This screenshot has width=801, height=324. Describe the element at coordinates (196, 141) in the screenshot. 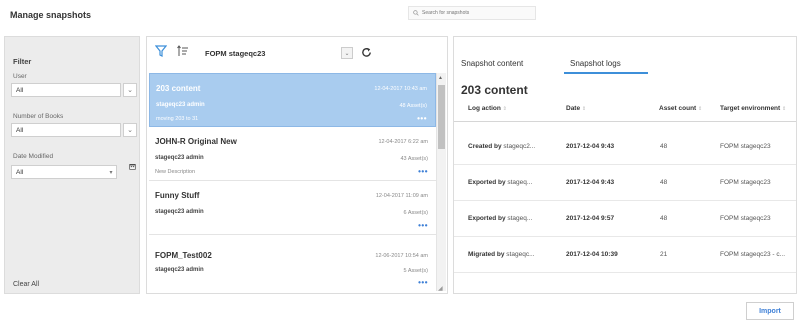

I see `snapshot-title: JOHN-R Original New` at that location.